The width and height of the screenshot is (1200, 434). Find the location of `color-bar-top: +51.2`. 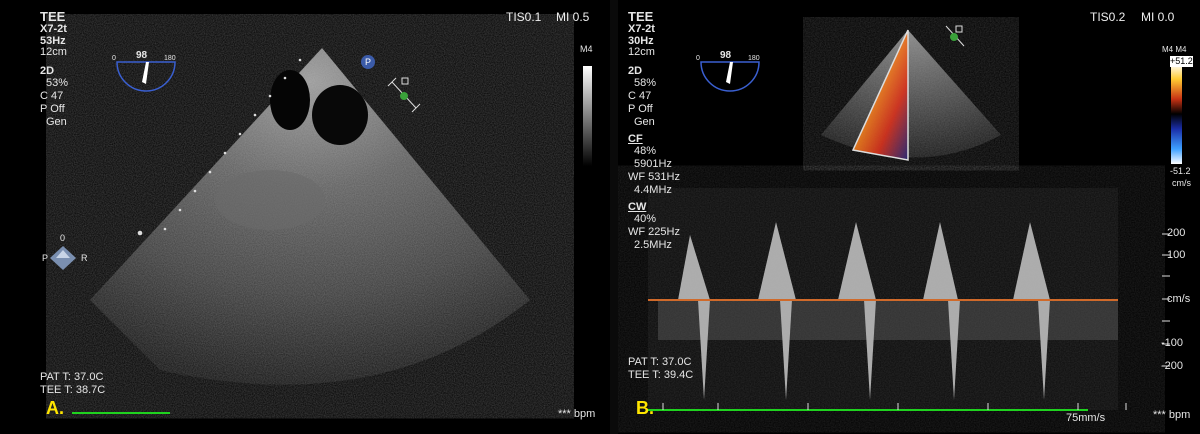

color-bar-top: +51.2 is located at coordinates (1181, 61).